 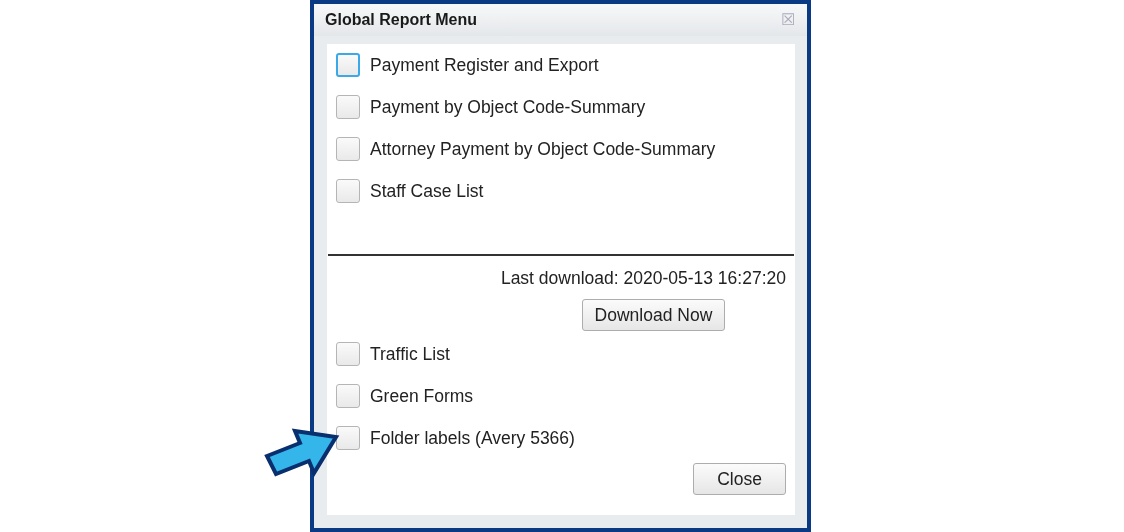 I want to click on checkbox-label: Payment by Object Code-Summary, so click(x=508, y=107).